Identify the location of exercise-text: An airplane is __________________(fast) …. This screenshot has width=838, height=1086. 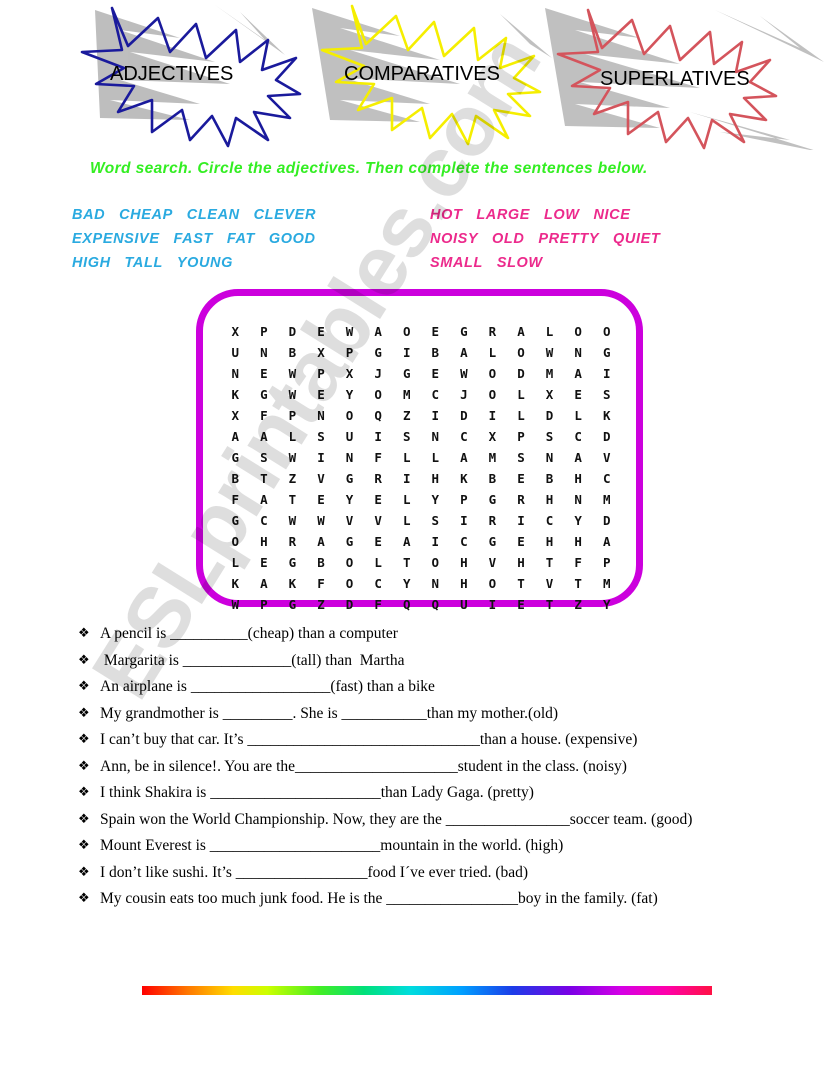
(459, 687).